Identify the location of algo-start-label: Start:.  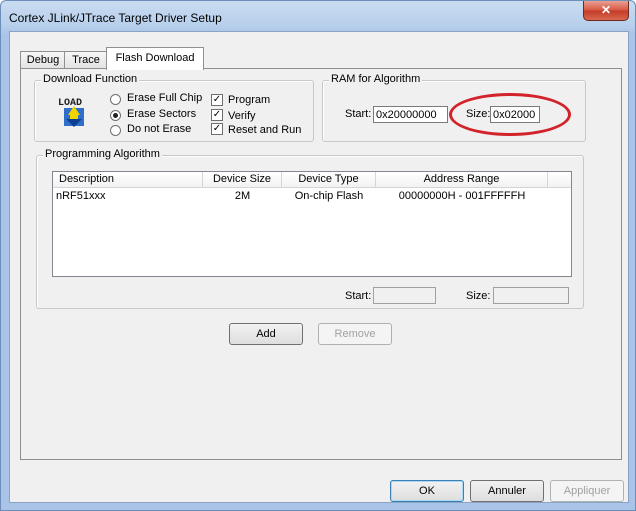
(358, 296).